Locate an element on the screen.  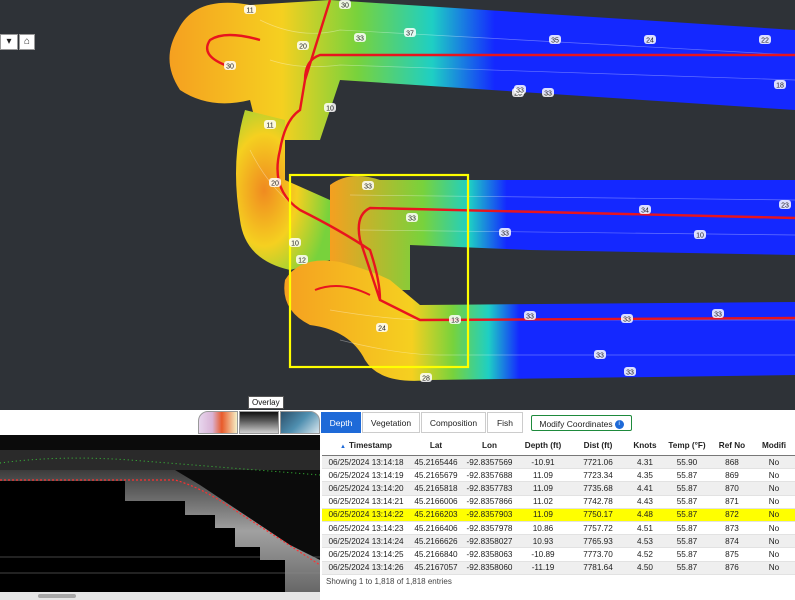
column-header-lon: Lon is located at coordinates (489, 446).